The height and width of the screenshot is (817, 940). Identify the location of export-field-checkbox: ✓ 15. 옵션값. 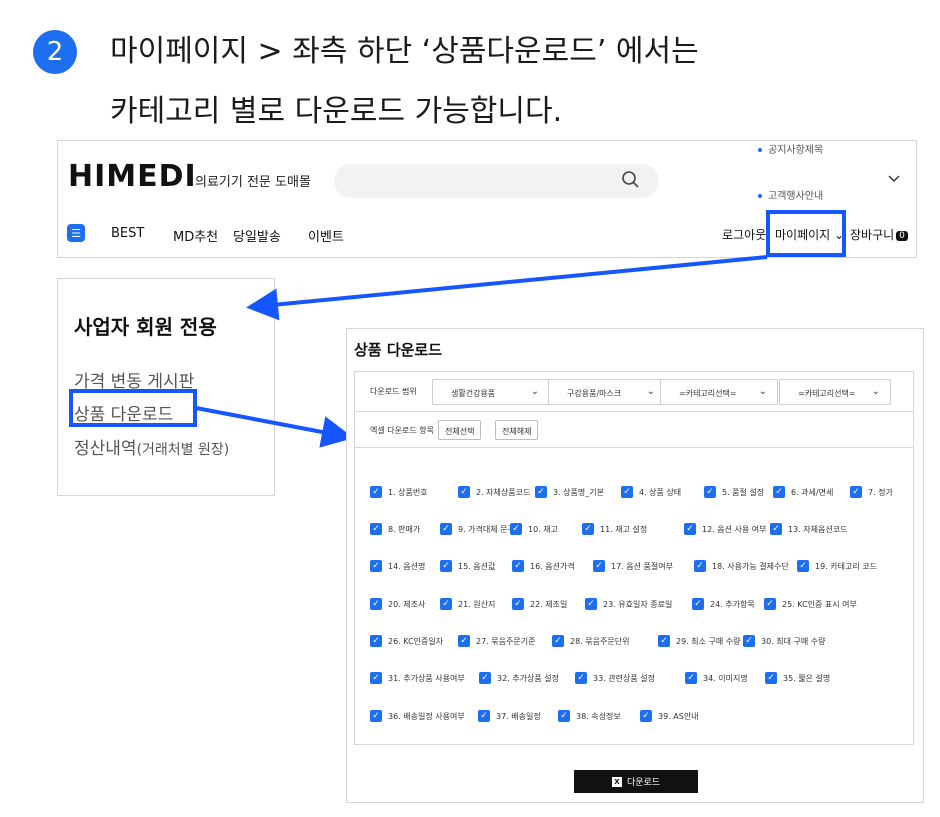
(467, 566).